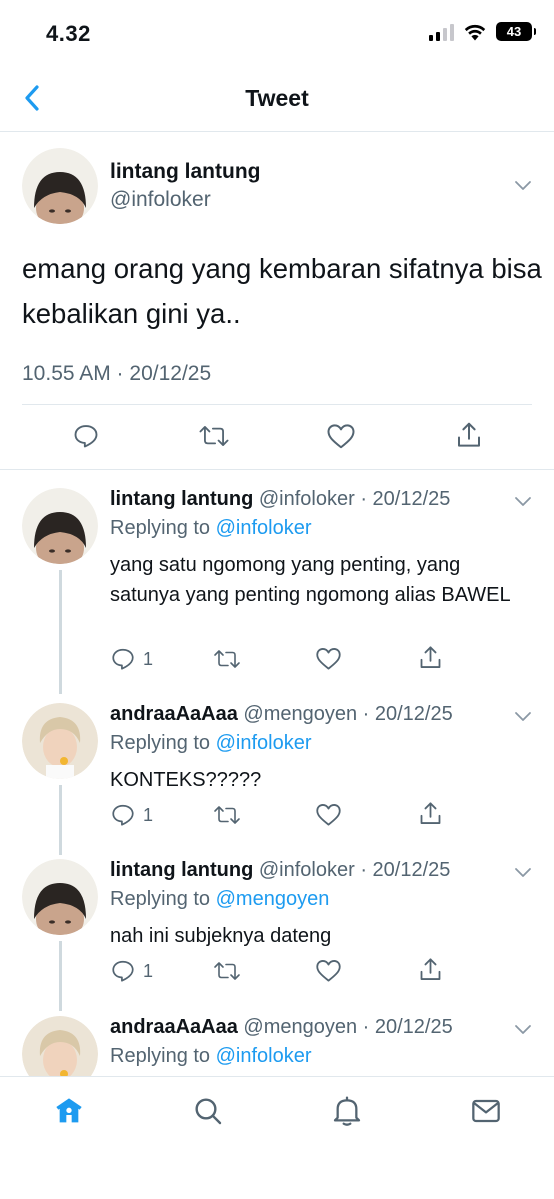 The width and height of the screenshot is (554, 1199). What do you see at coordinates (160, 200) in the screenshot?
I see `author-handle: @infoloker` at bounding box center [160, 200].